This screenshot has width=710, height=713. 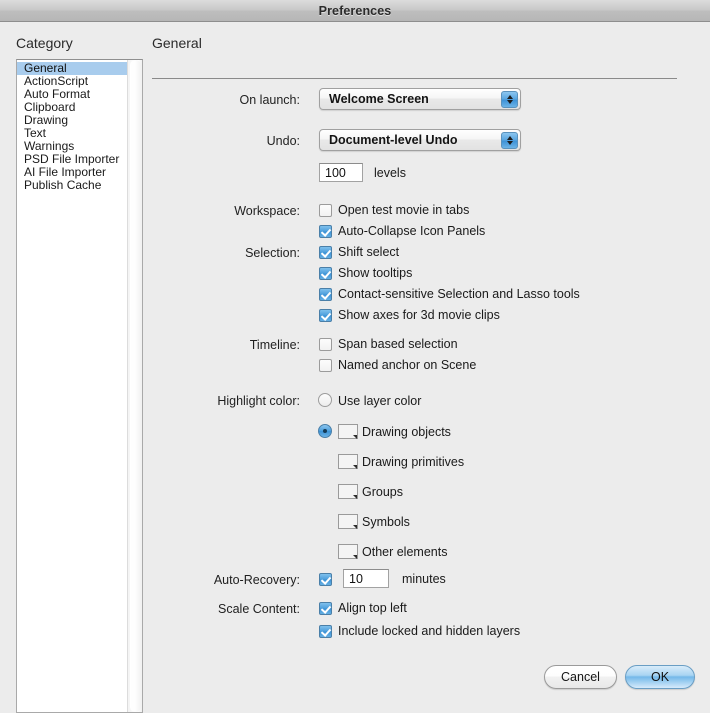 I want to click on selection-label: Selection:, so click(x=272, y=253).